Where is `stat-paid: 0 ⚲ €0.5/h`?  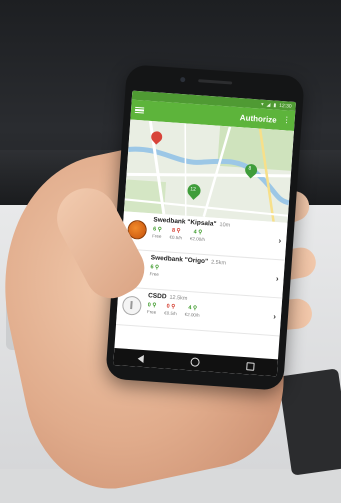 stat-paid: 0 ⚲ €0.5/h is located at coordinates (170, 310).